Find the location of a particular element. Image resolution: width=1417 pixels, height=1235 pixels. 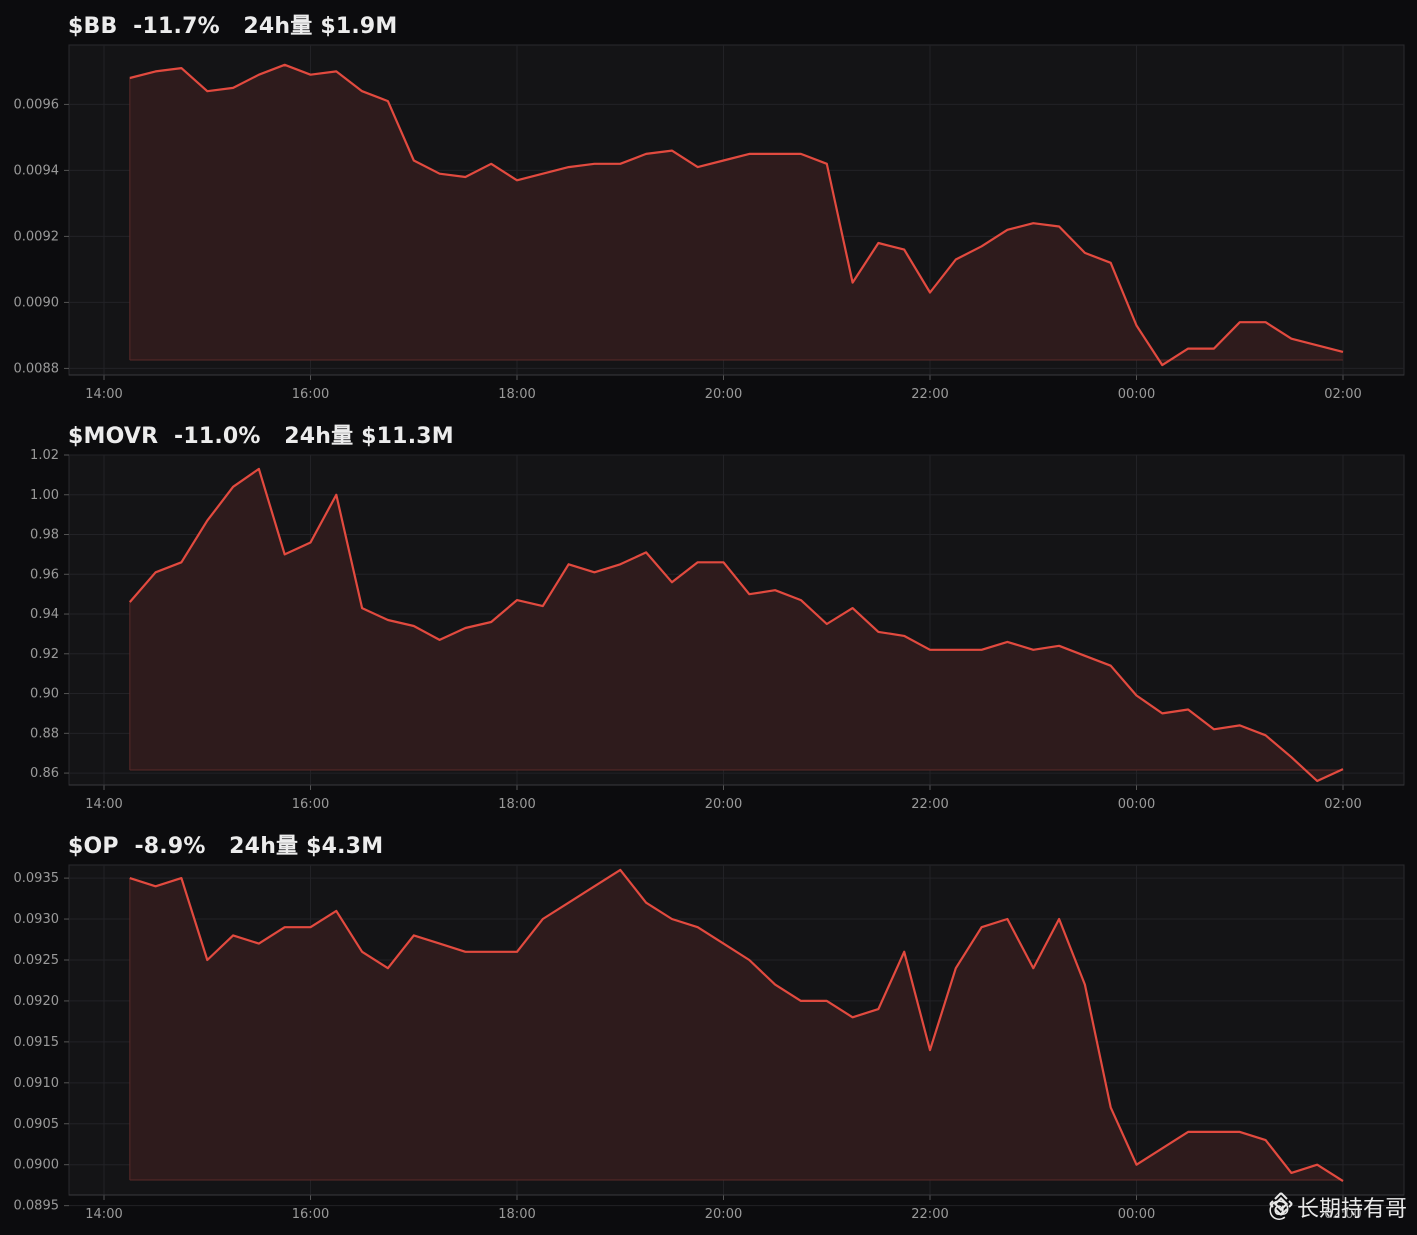

y-tick-label: 0.94 is located at coordinates (44, 614).